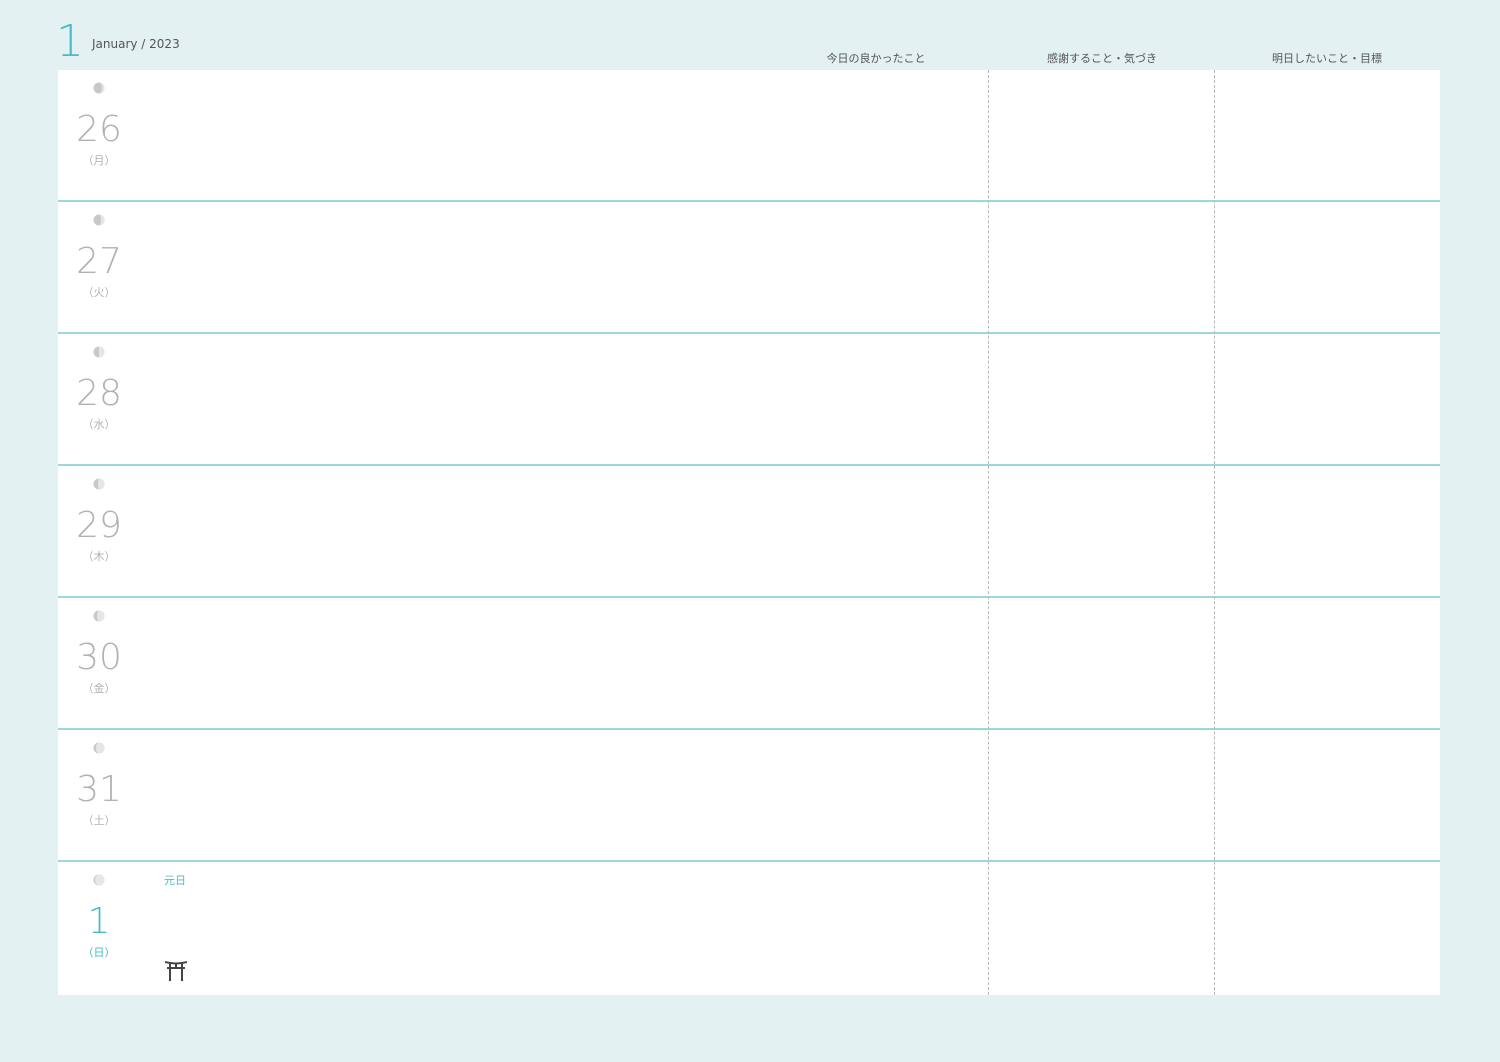 Image resolution: width=1500 pixels, height=1062 pixels. What do you see at coordinates (749, 400) in the screenshot?
I see `day-row: 28 （水）` at bounding box center [749, 400].